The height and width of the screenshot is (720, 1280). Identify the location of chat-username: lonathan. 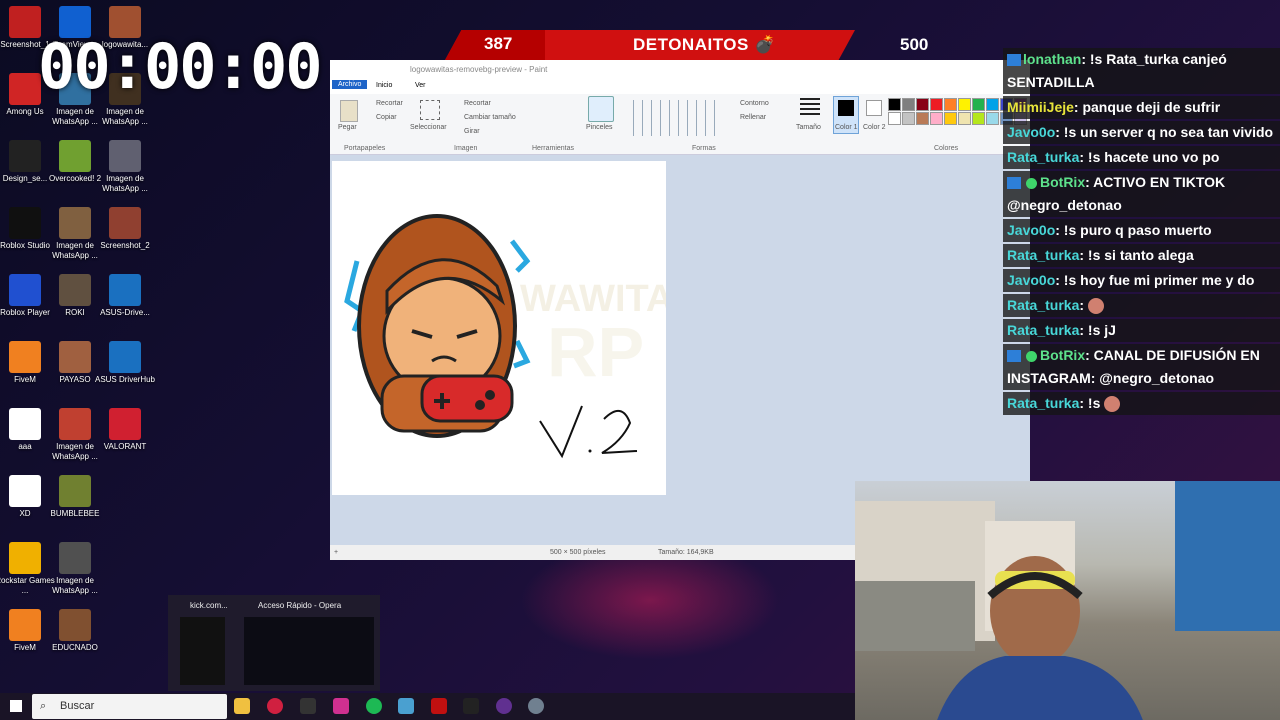
(1052, 59).